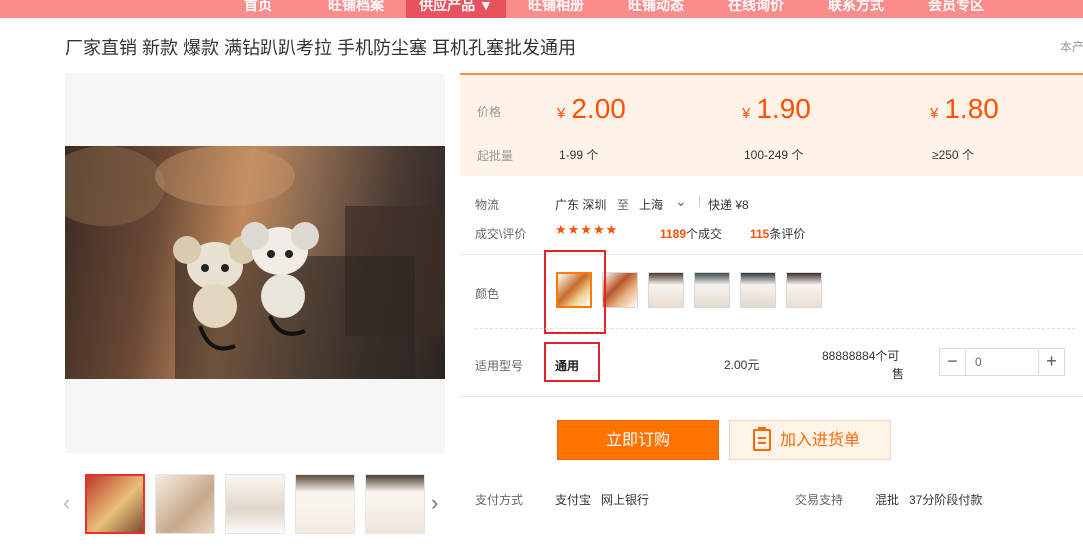  I want to click on highlight-box-color, so click(575, 292).